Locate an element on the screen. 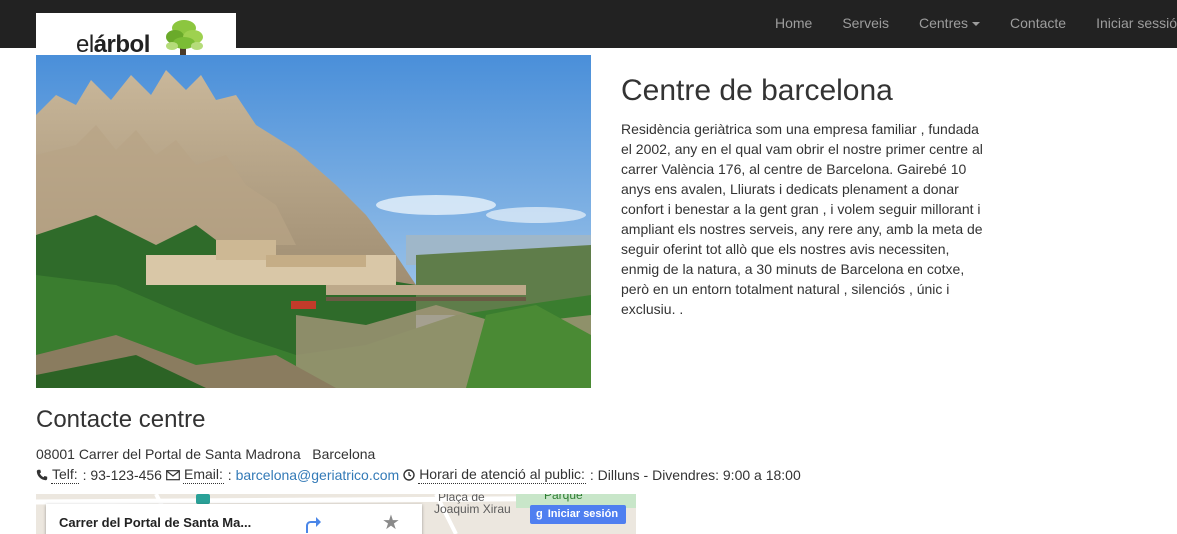  email-link: barcelona@geriatrico.com is located at coordinates (318, 475).